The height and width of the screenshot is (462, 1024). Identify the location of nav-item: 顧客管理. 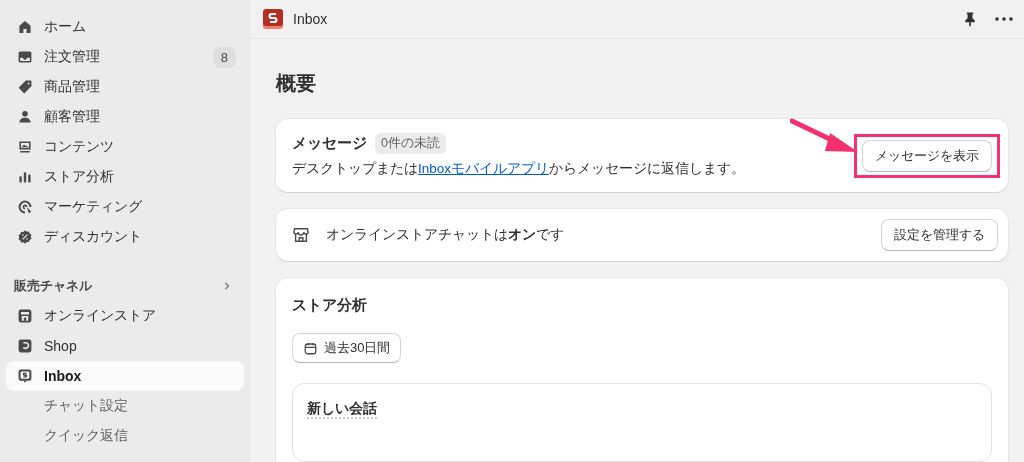
(125, 117).